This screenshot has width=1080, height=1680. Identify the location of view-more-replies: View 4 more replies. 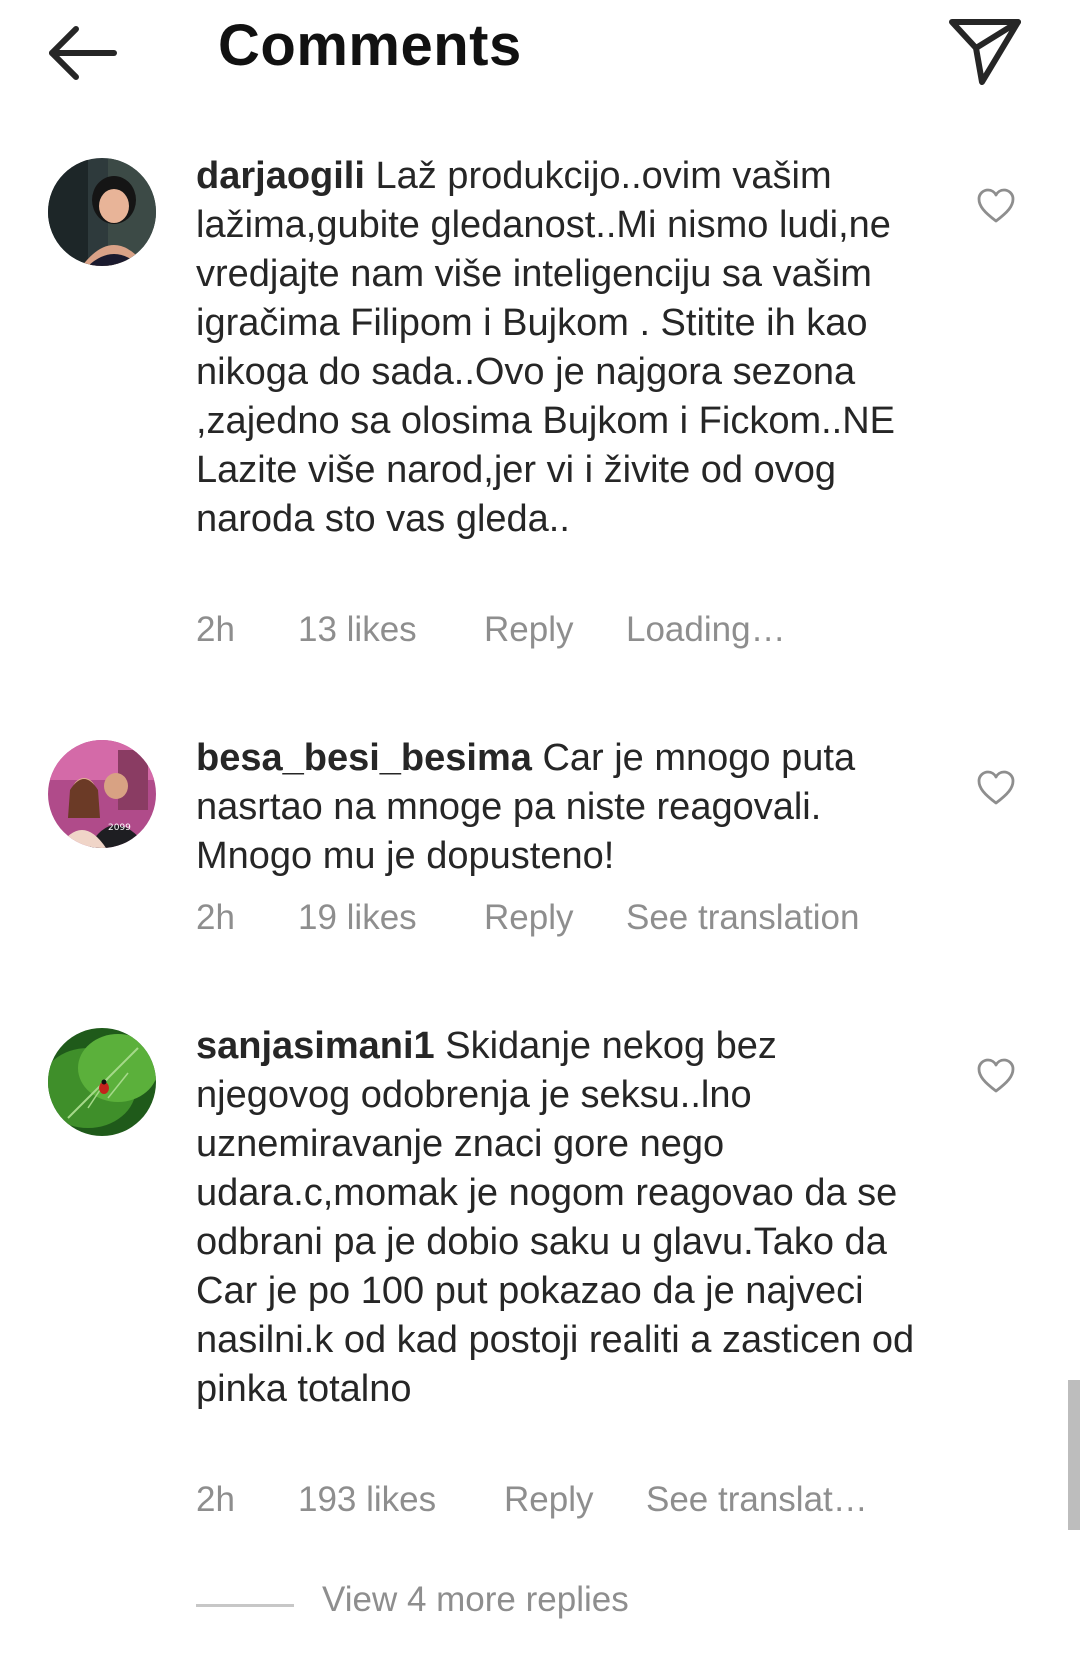
(546, 1605).